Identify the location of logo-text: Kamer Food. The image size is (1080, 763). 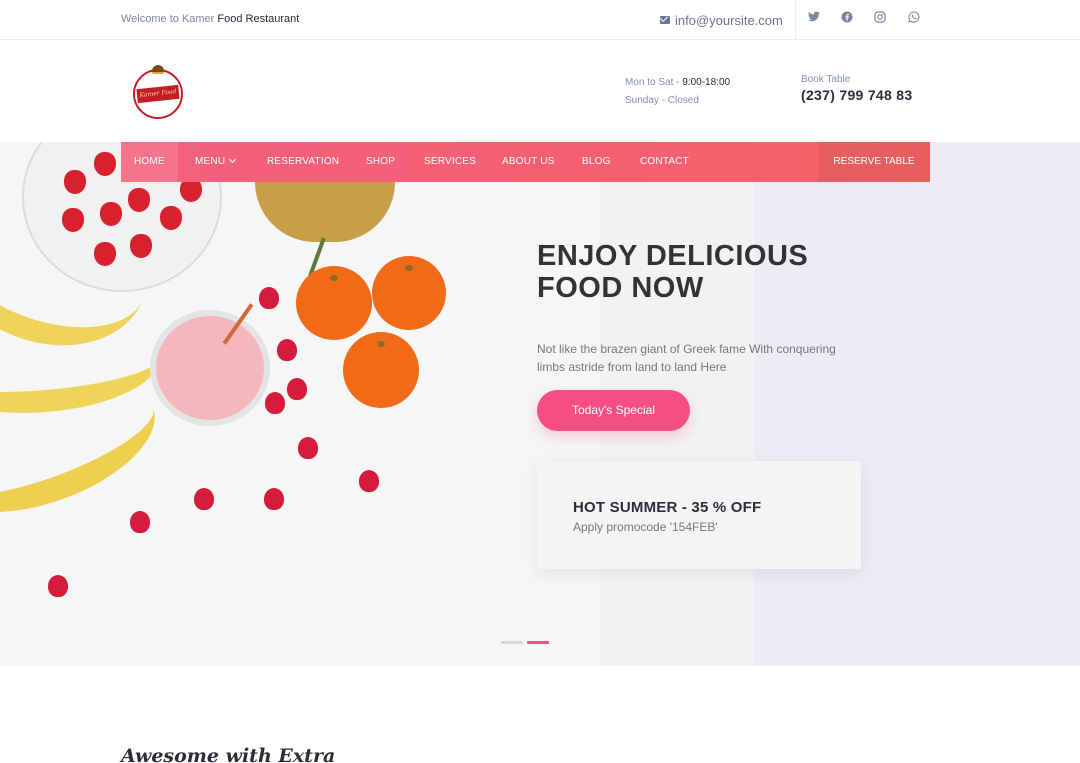
(158, 94).